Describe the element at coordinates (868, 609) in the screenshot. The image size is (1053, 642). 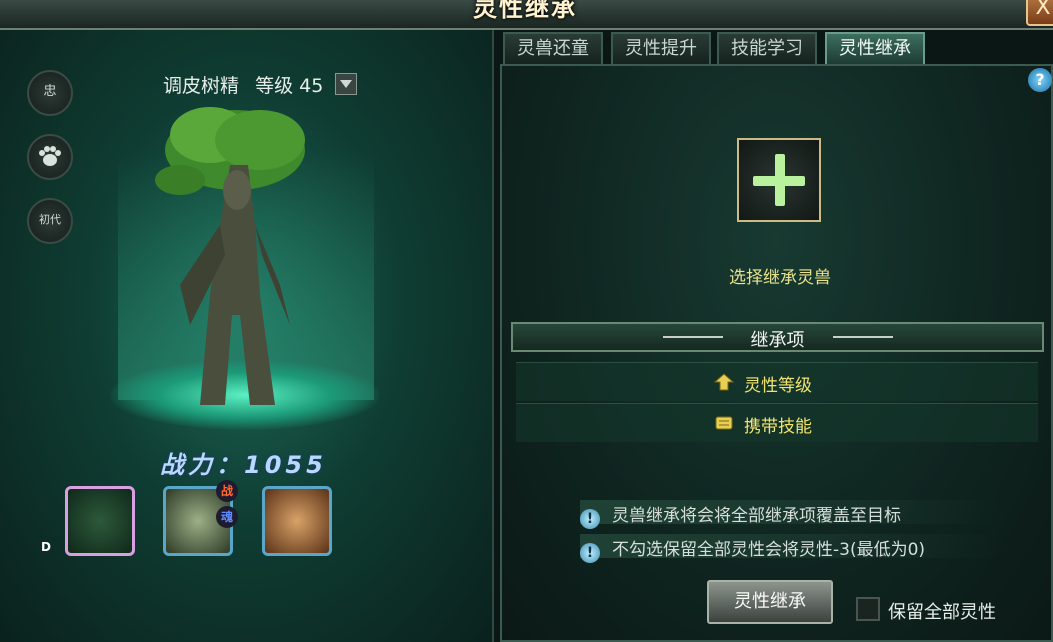
I see `keep-all-spirit-checkbox` at that location.